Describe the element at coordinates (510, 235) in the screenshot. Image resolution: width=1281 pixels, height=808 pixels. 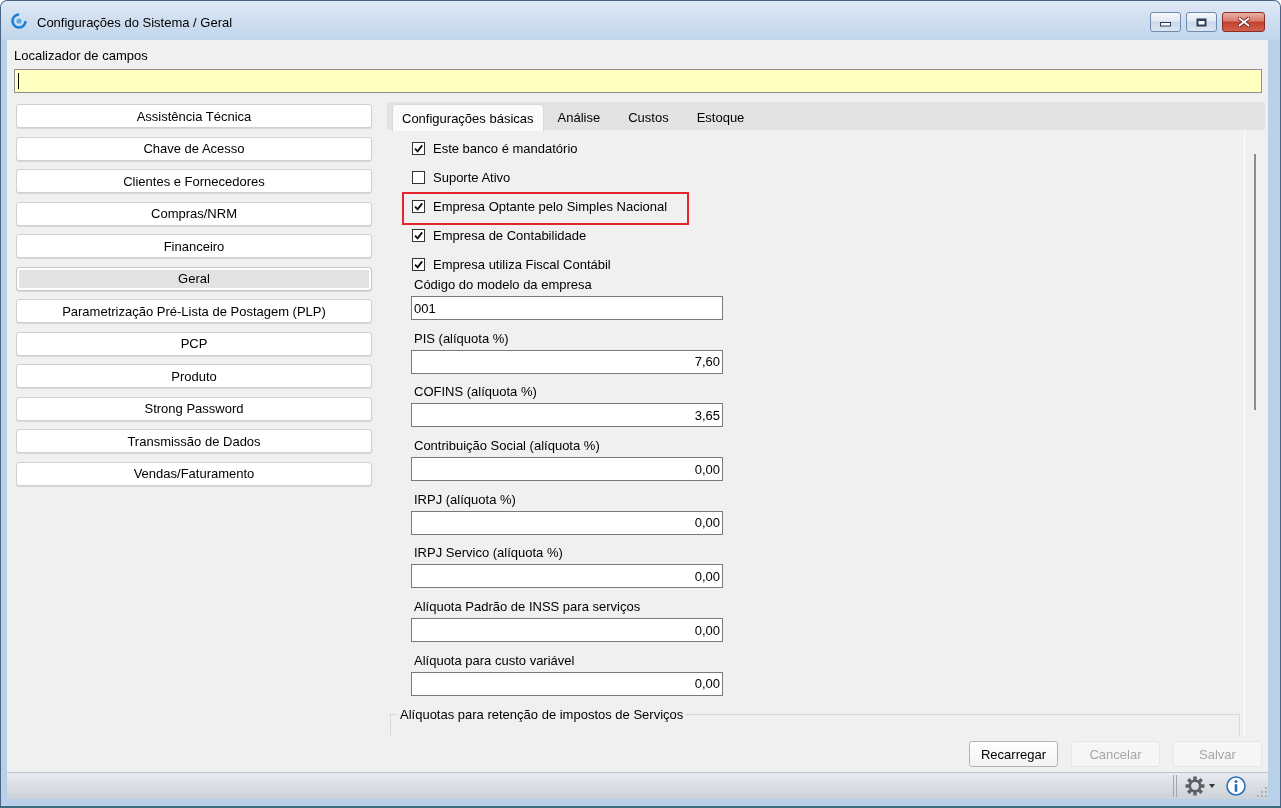
I see `checkbox-label: Empresa de Contabilidade` at that location.